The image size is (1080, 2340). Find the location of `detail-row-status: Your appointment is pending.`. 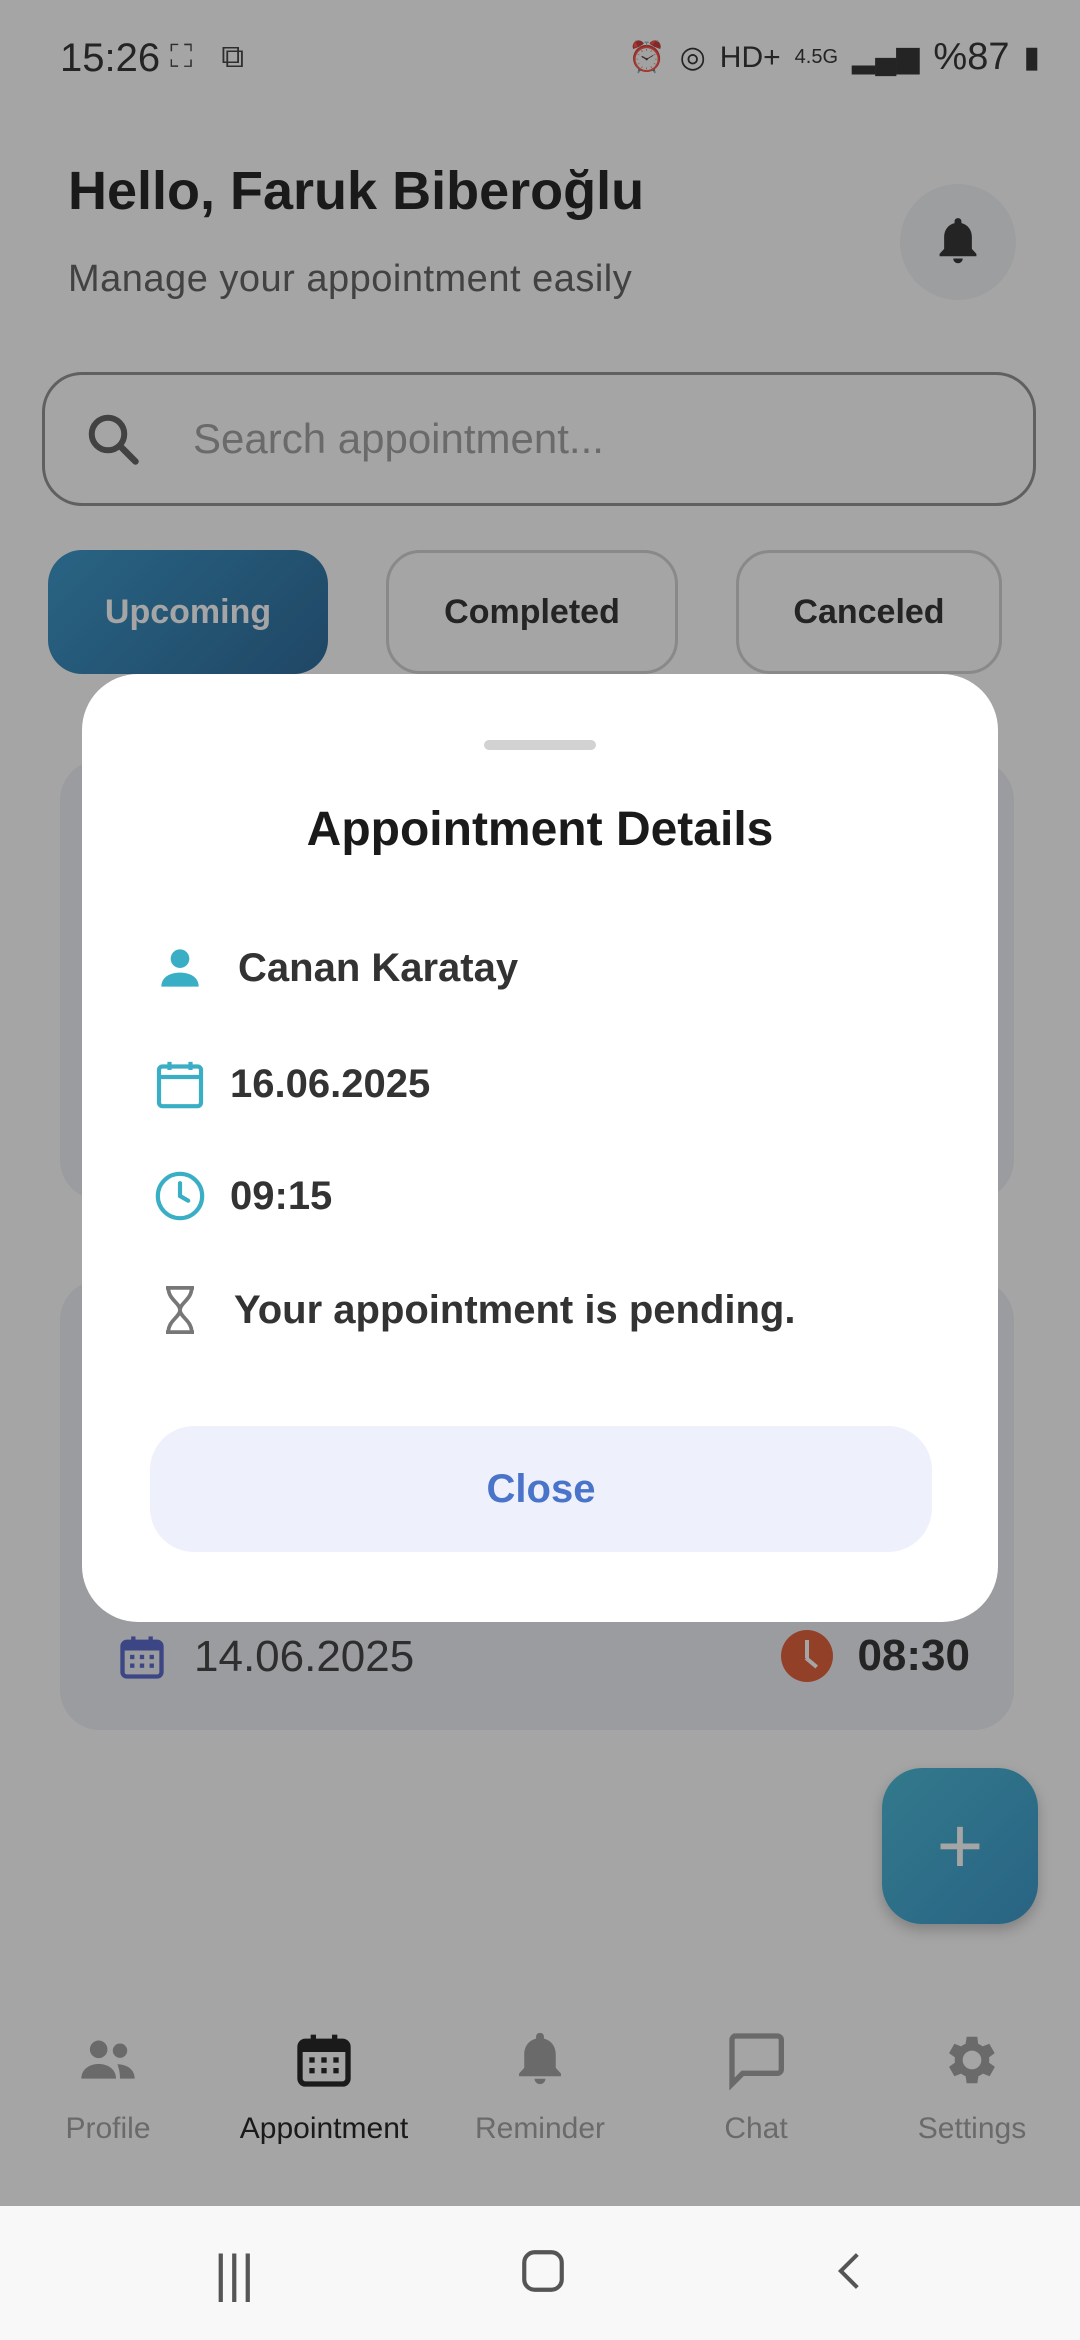

detail-row-status: Your appointment is pending. is located at coordinates (473, 1310).